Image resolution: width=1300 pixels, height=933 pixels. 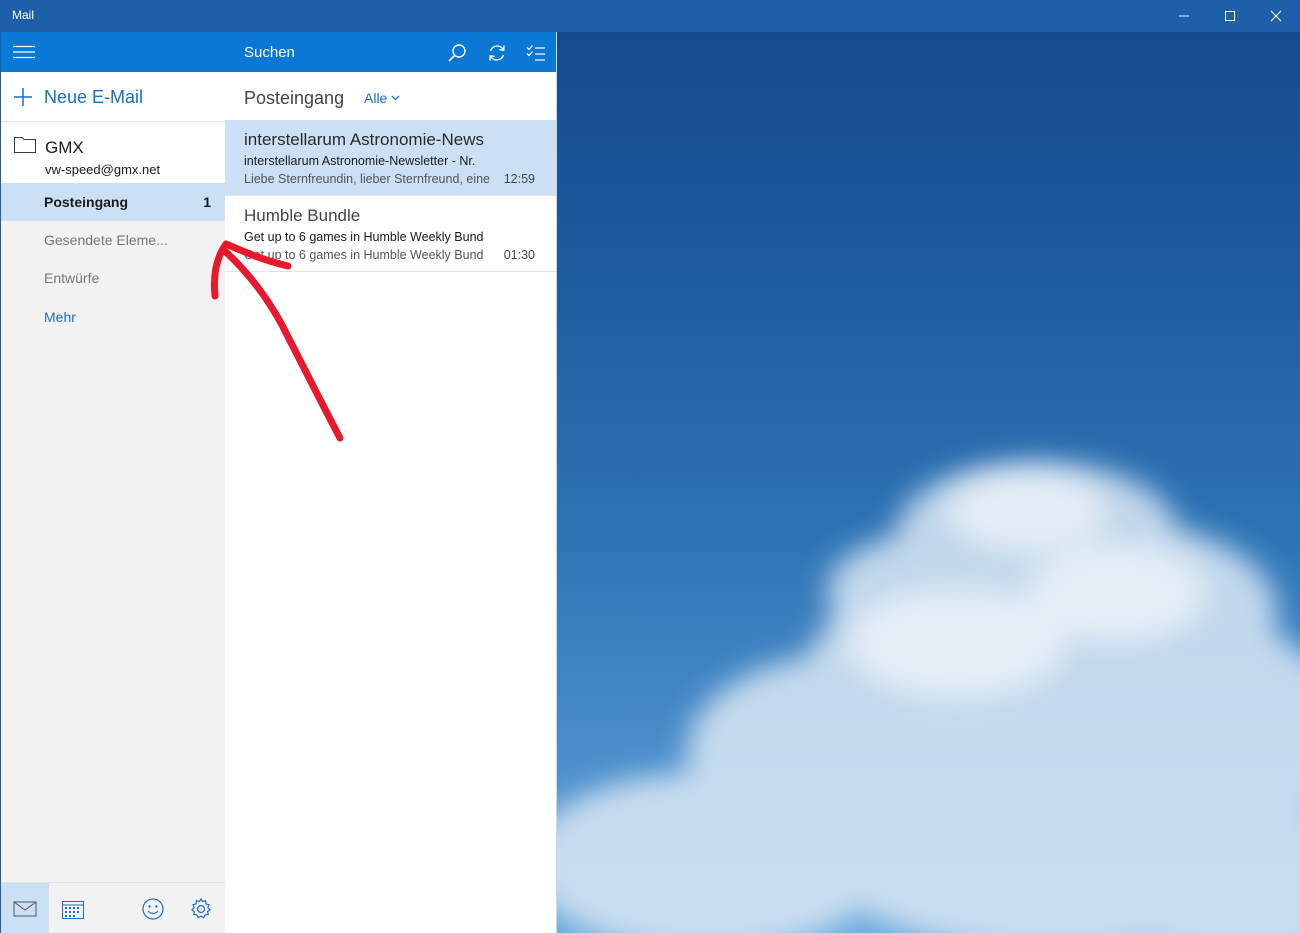 I want to click on sync-icon, so click(x=497, y=53).